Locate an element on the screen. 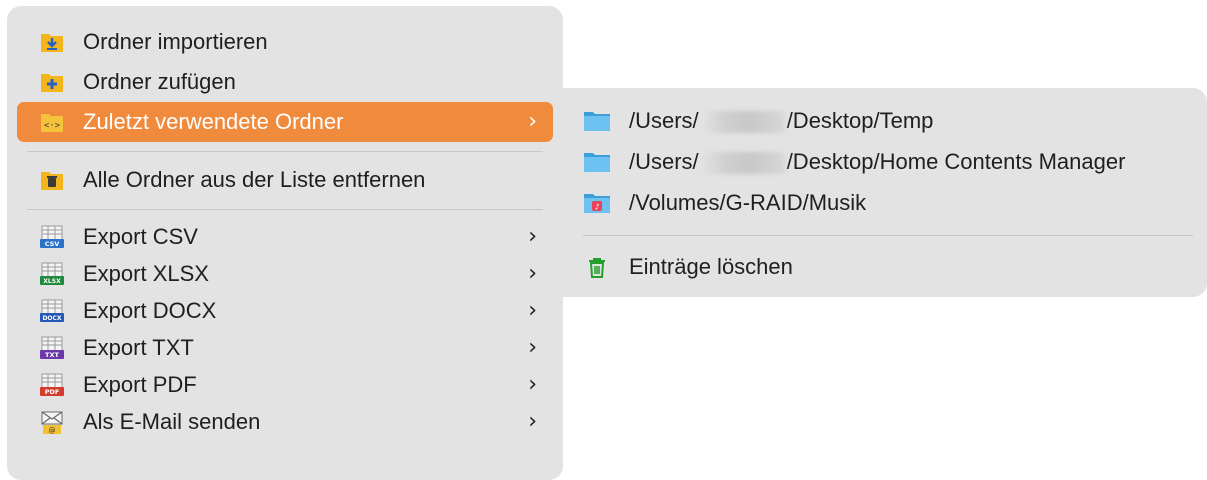  menu-item-add-folder: Ordner zufügen is located at coordinates (285, 82).